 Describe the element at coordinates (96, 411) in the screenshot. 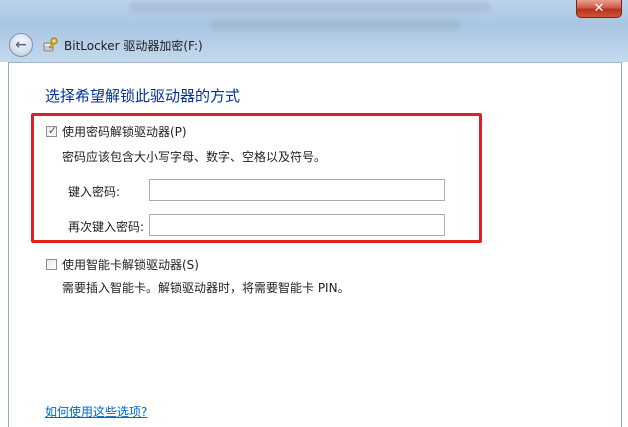

I see `help-link: 如何使用这些选项?` at that location.